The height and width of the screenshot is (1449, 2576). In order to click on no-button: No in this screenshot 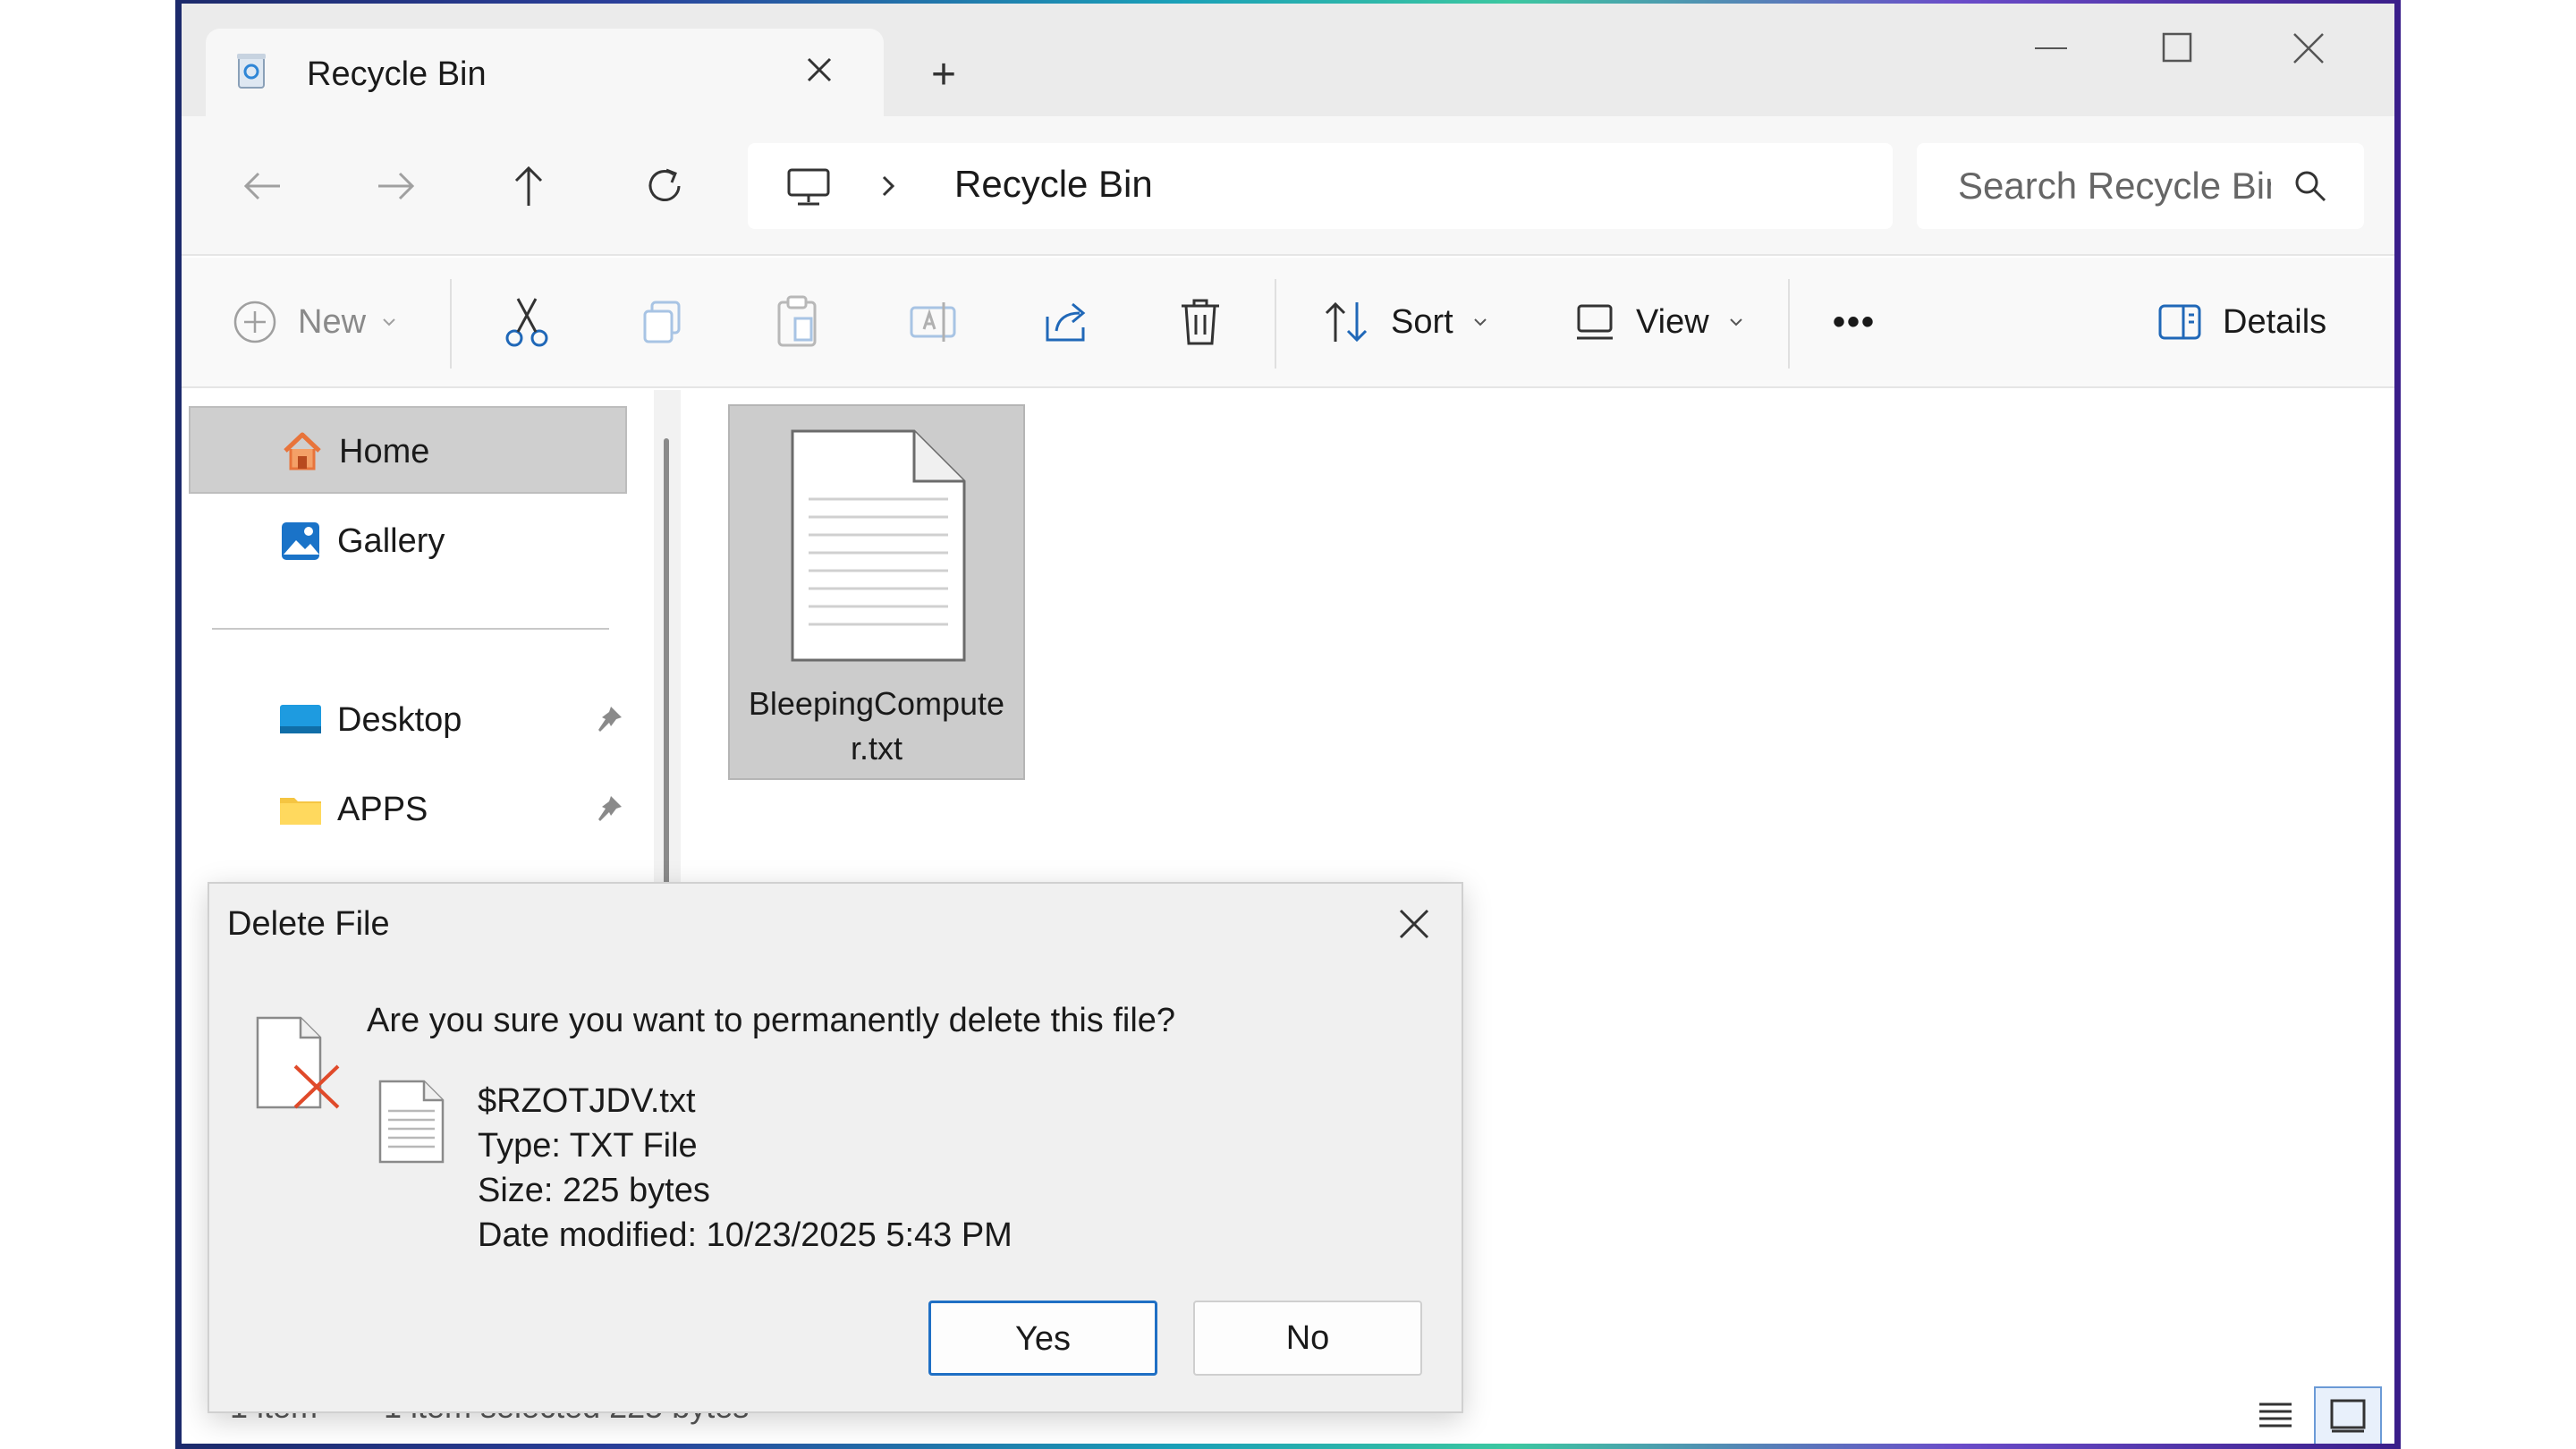, I will do `click(1307, 1338)`.